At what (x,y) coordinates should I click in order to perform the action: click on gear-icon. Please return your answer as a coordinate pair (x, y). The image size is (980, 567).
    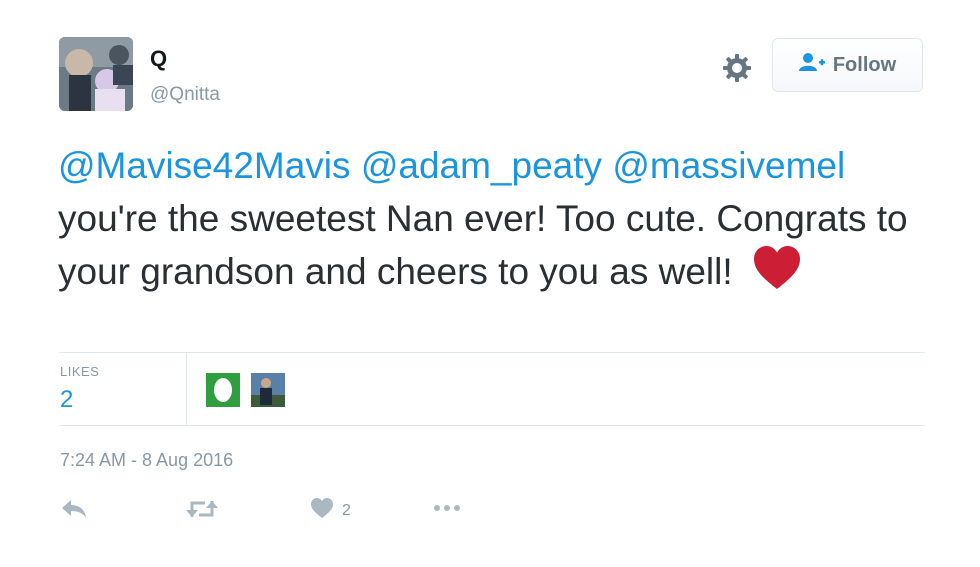
    Looking at the image, I should click on (737, 68).